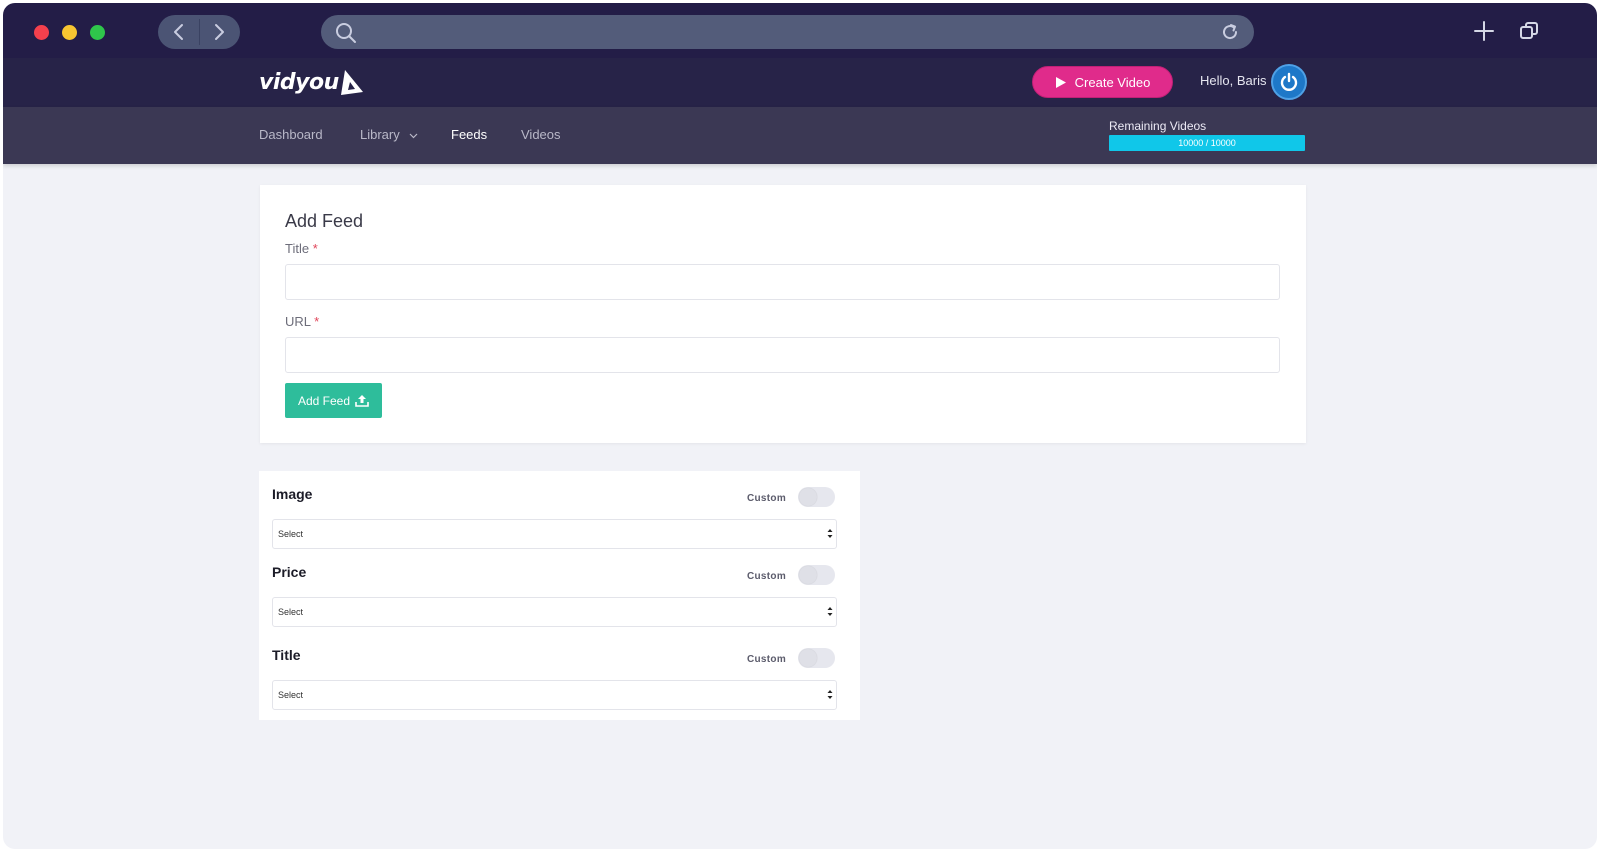 The image size is (1600, 849). I want to click on nav-separator, so click(199, 32).